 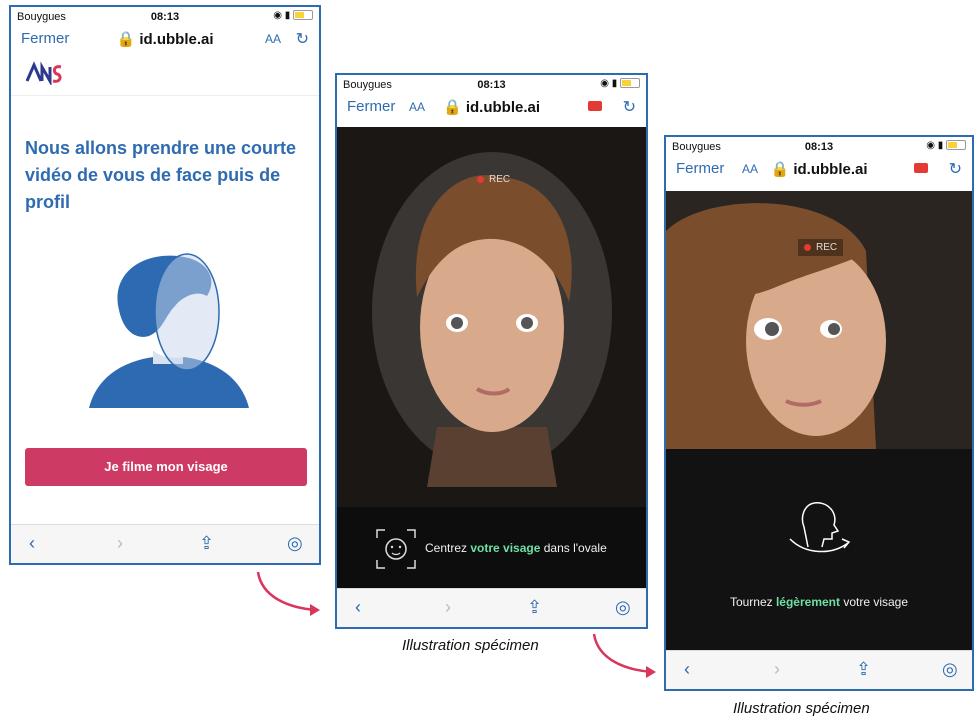 What do you see at coordinates (801, 708) in the screenshot?
I see `caption-2: Illustration spécimen` at bounding box center [801, 708].